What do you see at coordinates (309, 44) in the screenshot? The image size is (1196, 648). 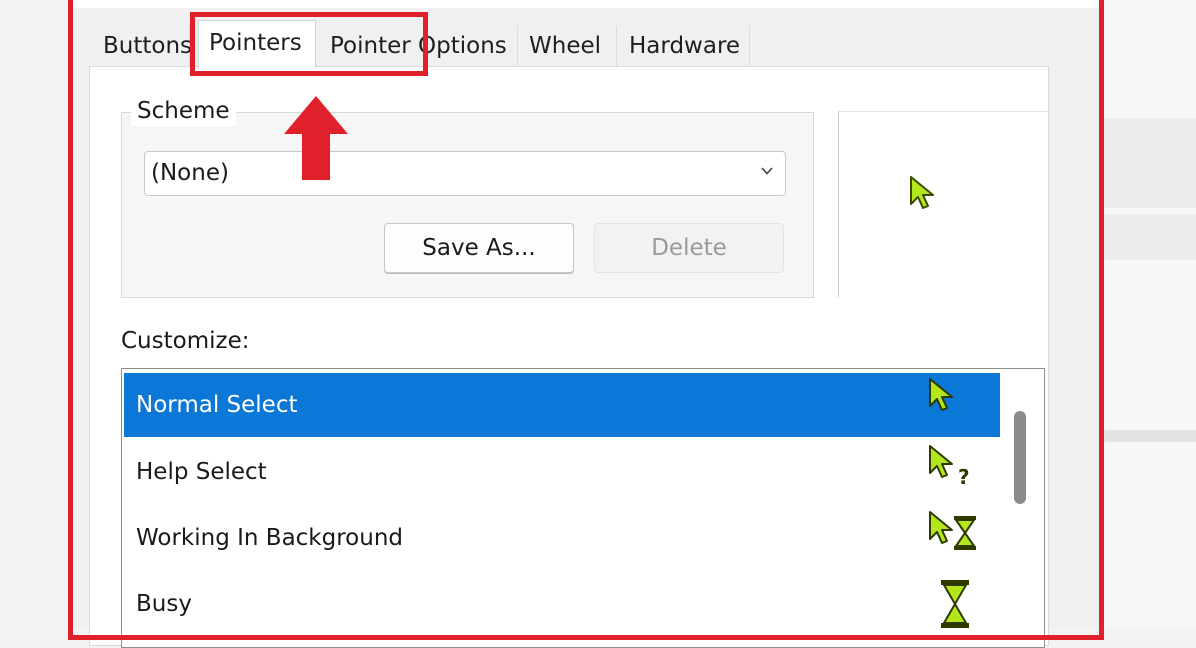 I see `highlight-box` at bounding box center [309, 44].